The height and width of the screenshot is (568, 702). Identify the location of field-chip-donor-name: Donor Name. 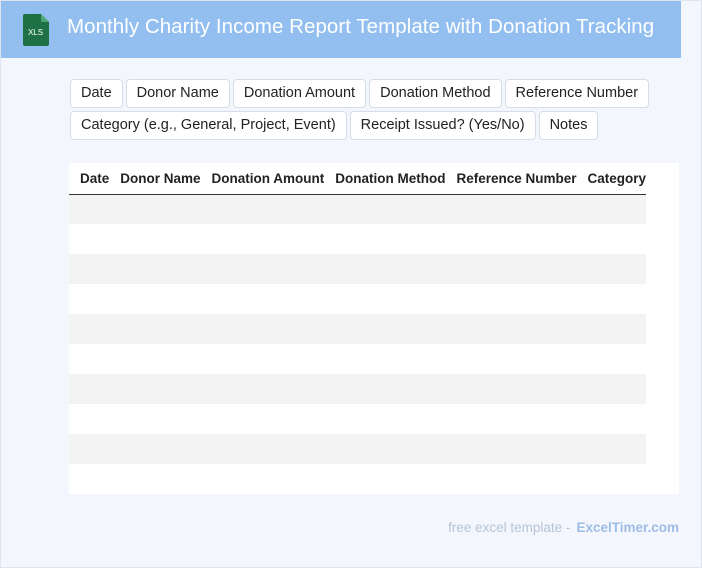
(177, 93).